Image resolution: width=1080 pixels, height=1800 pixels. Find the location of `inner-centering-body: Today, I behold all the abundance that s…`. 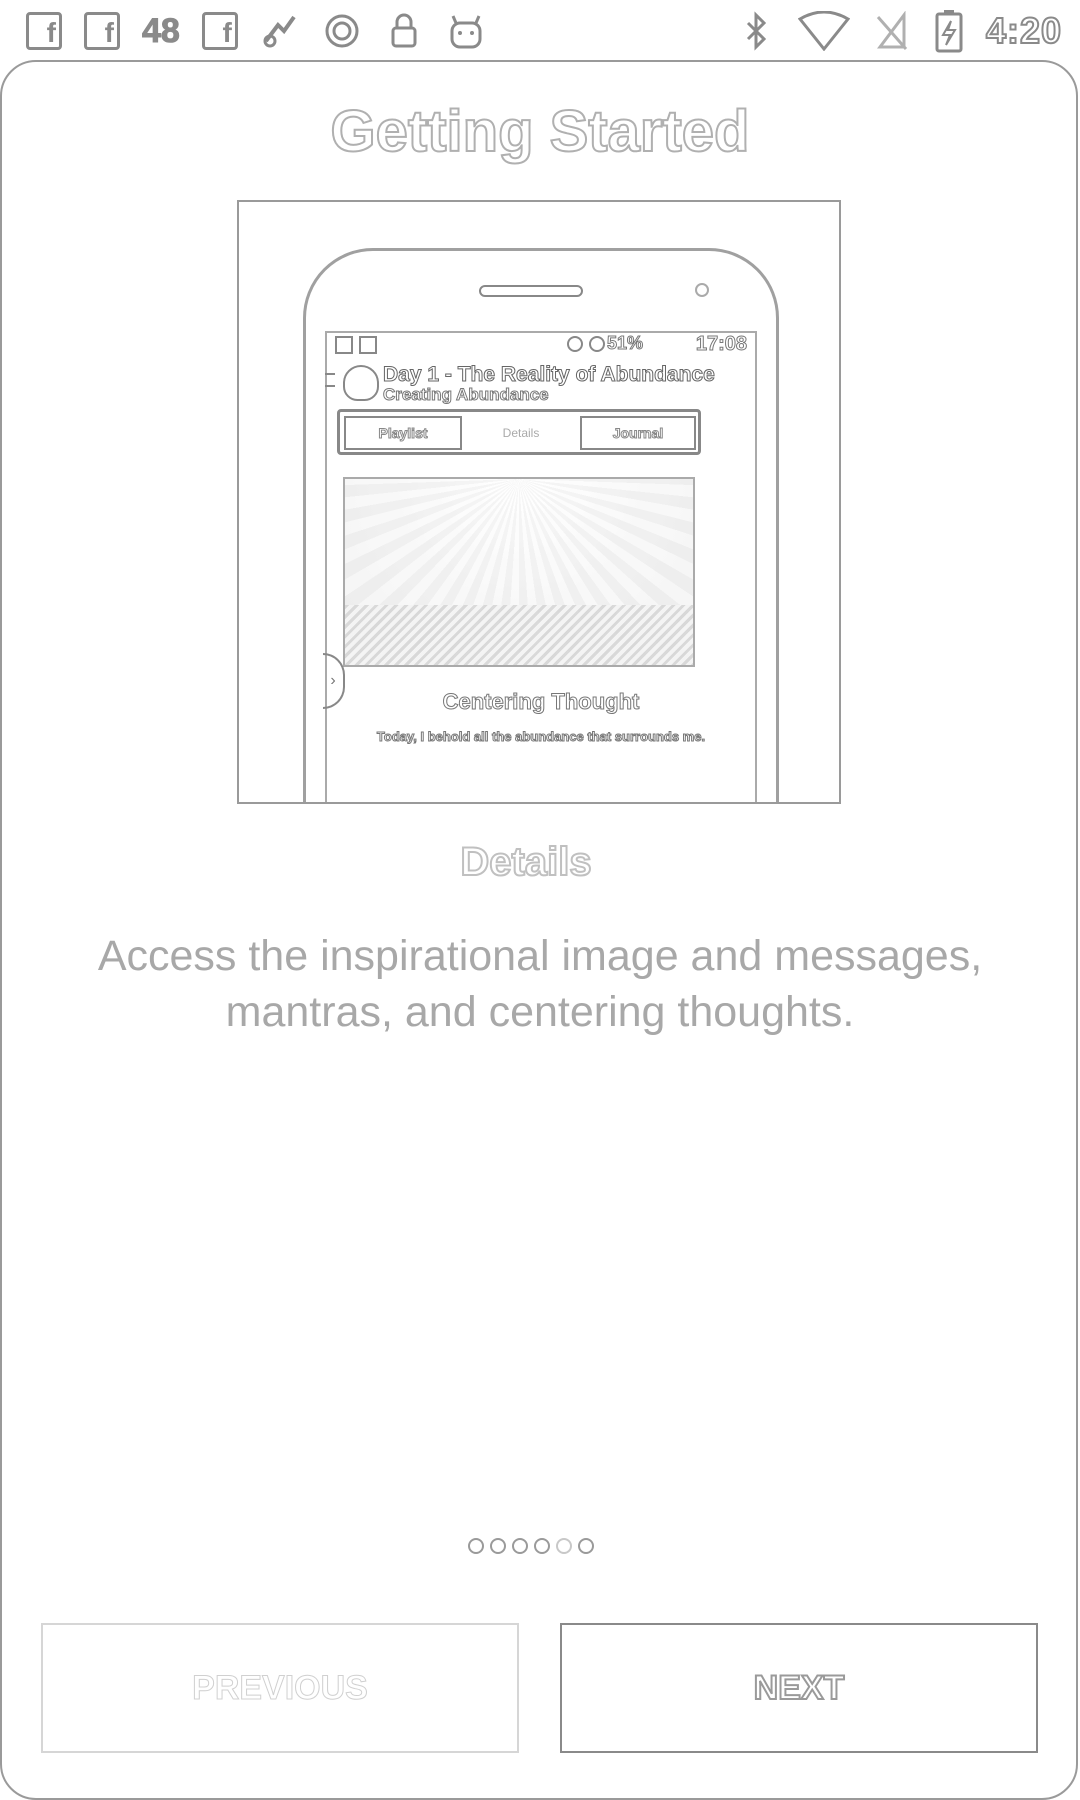

inner-centering-body: Today, I behold all the abundance that s… is located at coordinates (541, 737).